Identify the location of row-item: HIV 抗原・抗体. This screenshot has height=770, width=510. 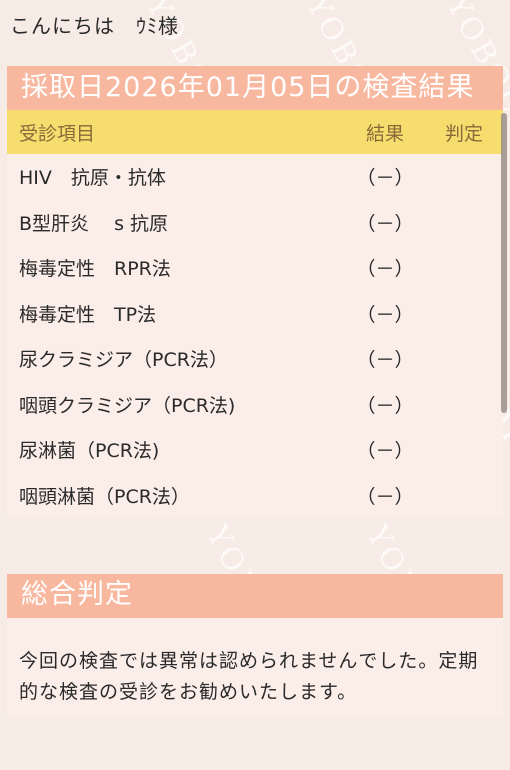
(92, 178).